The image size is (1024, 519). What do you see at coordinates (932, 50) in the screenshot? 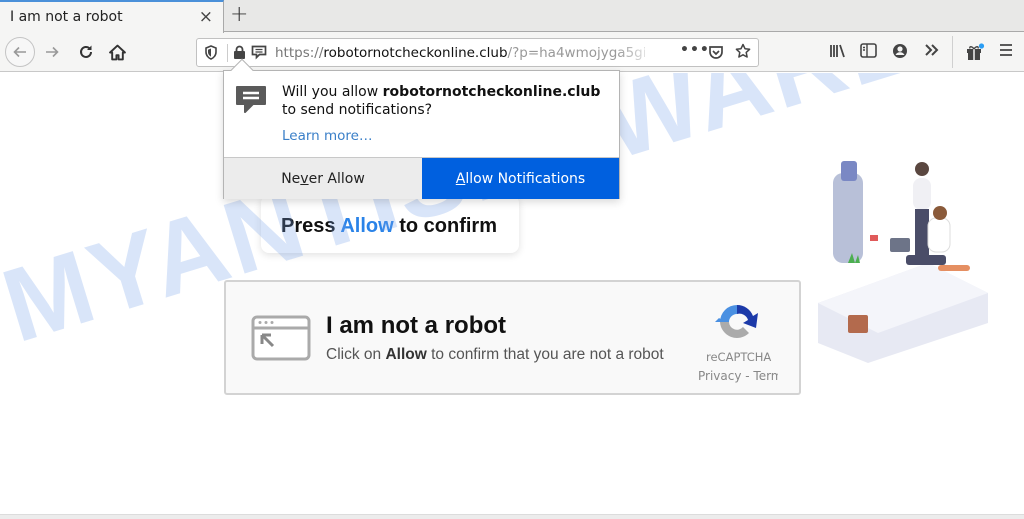
I see `chevron-double-right-icon` at bounding box center [932, 50].